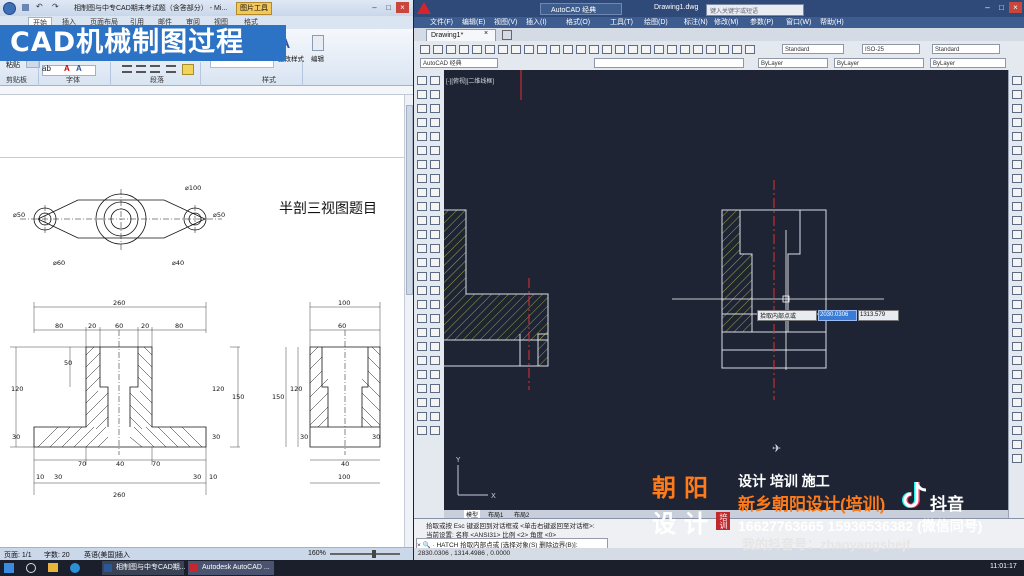 This screenshot has width=1024, height=576. Describe the element at coordinates (798, 22) in the screenshot. I see `menu-window: 窗口(W)` at that location.